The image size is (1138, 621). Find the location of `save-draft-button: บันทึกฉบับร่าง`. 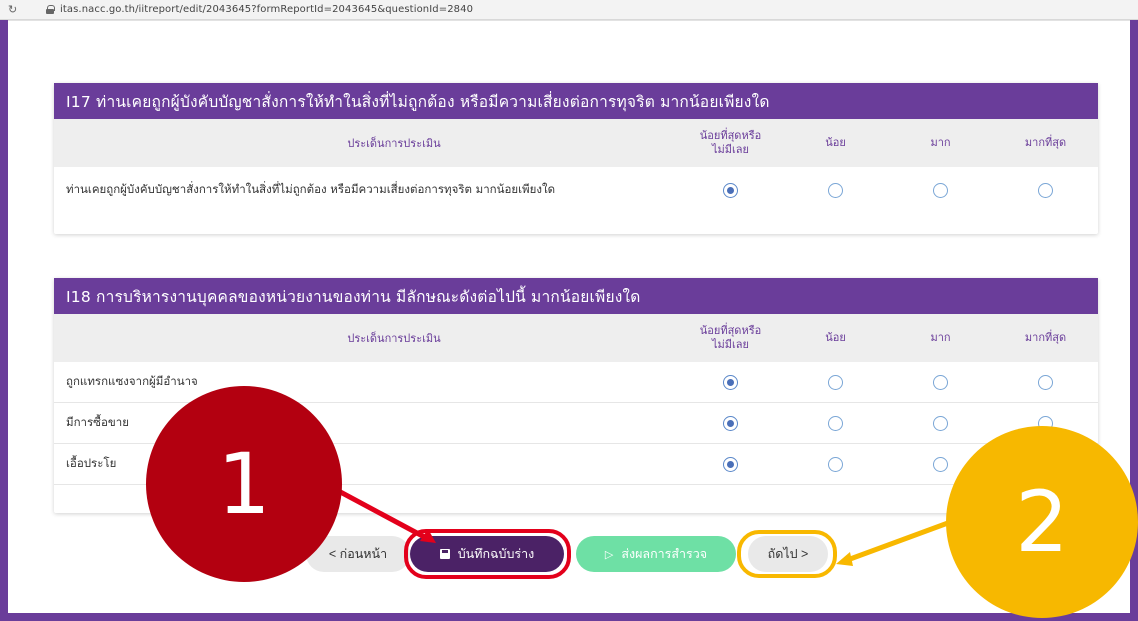

save-draft-button: บันทึกฉบับร่าง is located at coordinates (487, 554).